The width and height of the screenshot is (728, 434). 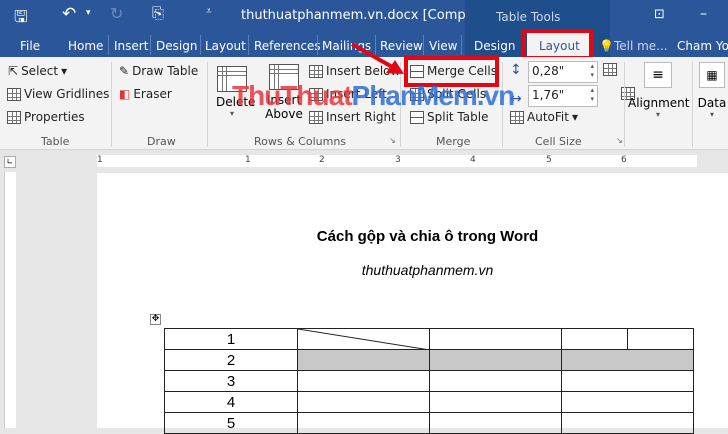 What do you see at coordinates (549, 160) in the screenshot?
I see `ruler-label: 5` at bounding box center [549, 160].